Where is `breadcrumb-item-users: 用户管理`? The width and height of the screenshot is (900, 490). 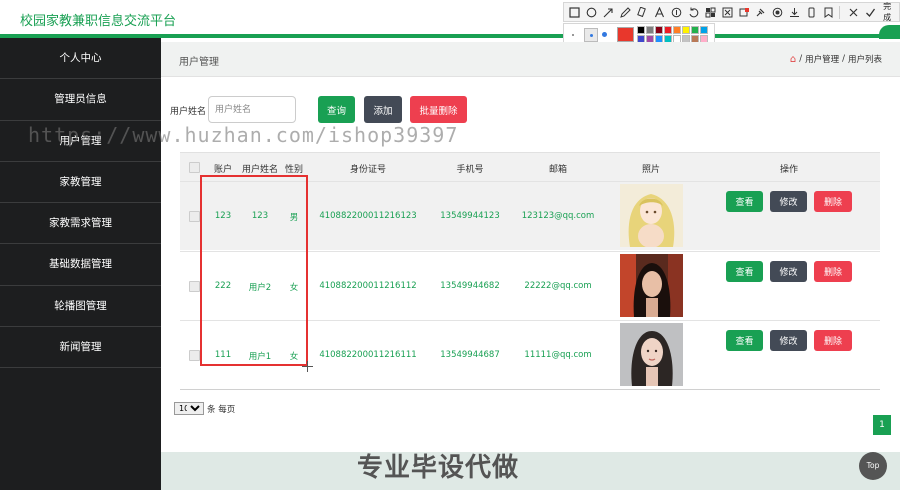
breadcrumb-item-users: 用户管理 is located at coordinates (822, 59).